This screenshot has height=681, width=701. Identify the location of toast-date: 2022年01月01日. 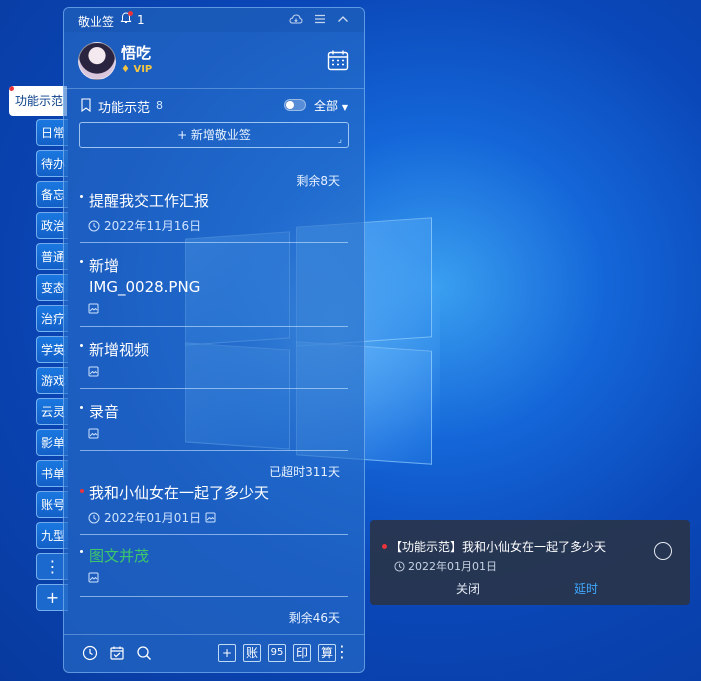
(445, 566).